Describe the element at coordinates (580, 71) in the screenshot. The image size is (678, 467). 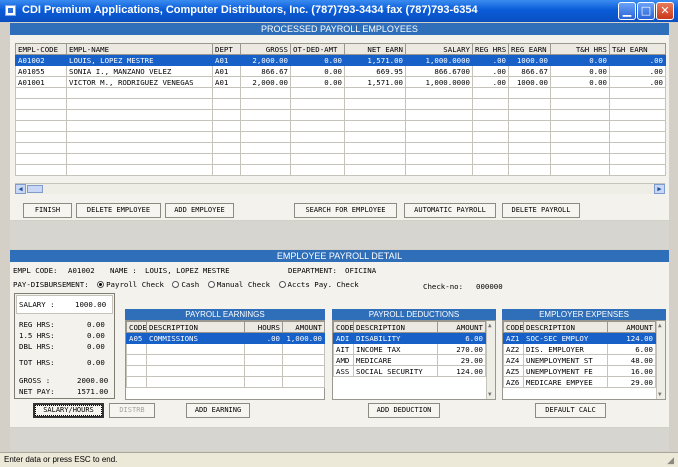
I see `cell-th-hrs: 0.00` at that location.